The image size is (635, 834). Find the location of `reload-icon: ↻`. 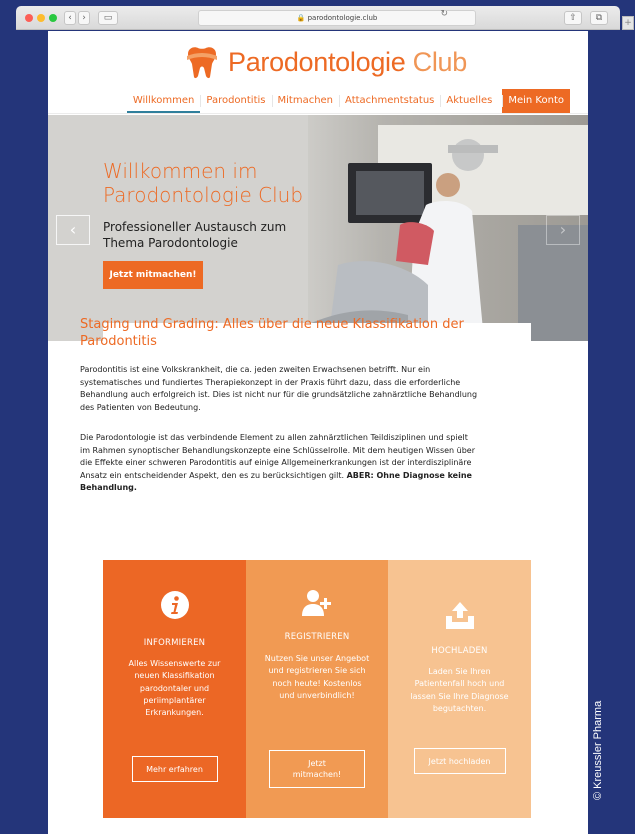

reload-icon: ↻ is located at coordinates (444, 14).